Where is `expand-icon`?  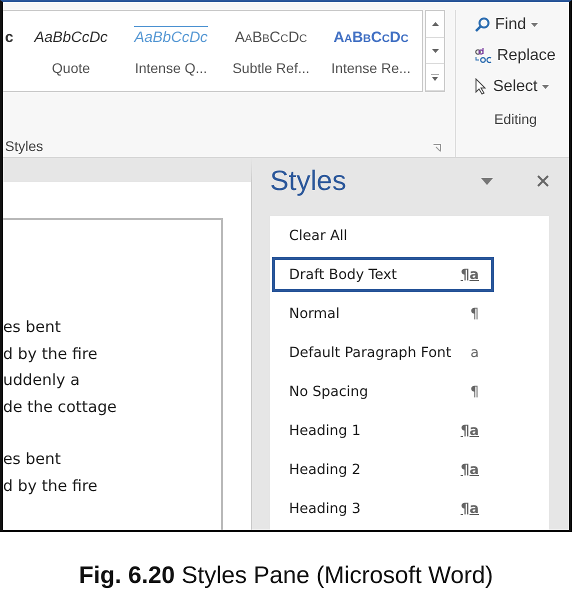
expand-icon is located at coordinates (435, 77).